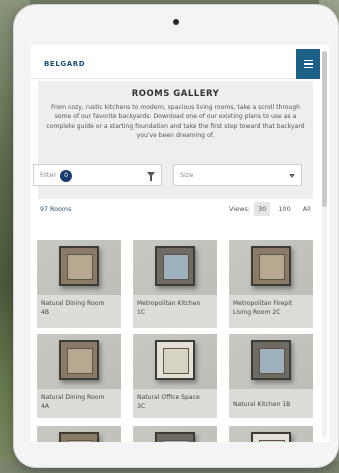  What do you see at coordinates (262, 209) in the screenshot?
I see `view-option-30: 30` at bounding box center [262, 209].